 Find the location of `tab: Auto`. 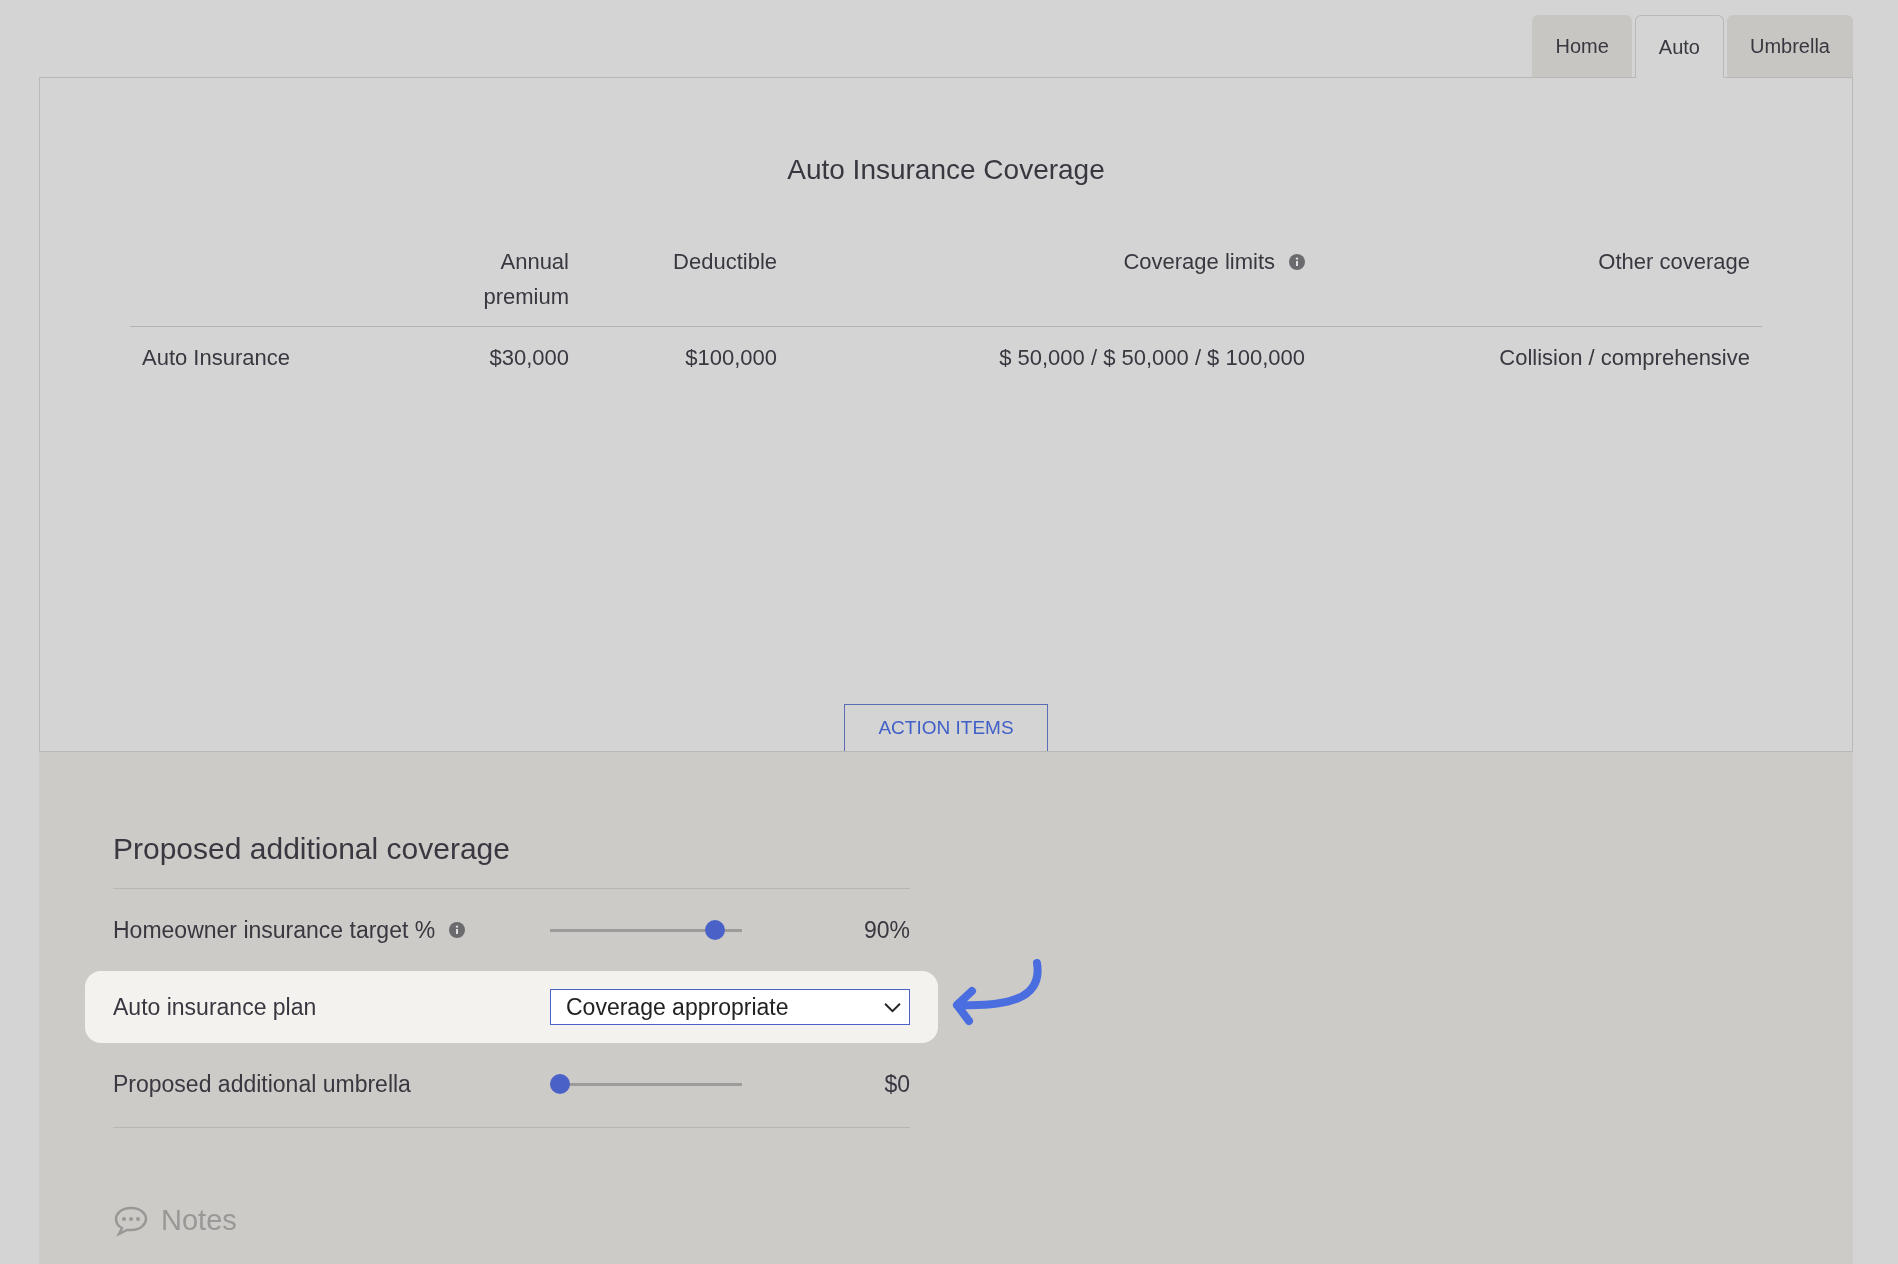

tab: Auto is located at coordinates (1679, 46).